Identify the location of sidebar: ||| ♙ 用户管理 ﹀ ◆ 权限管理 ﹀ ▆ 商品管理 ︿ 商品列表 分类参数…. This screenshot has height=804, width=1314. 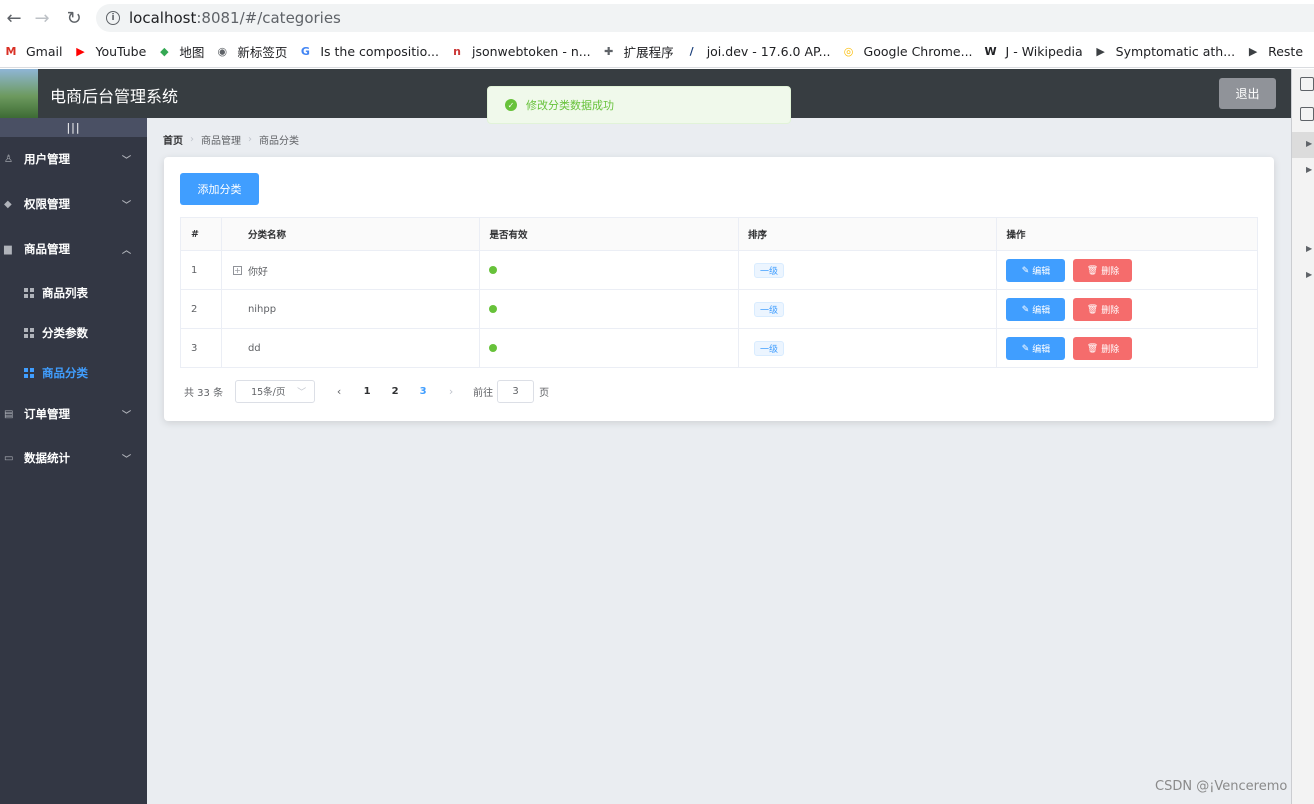
(73, 461).